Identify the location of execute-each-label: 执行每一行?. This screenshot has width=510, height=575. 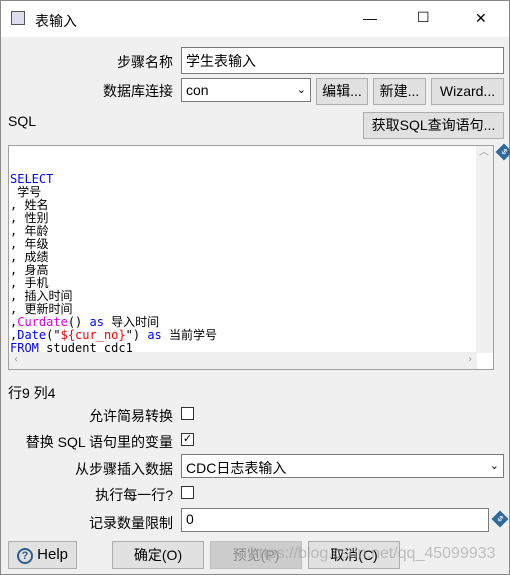
(134, 495).